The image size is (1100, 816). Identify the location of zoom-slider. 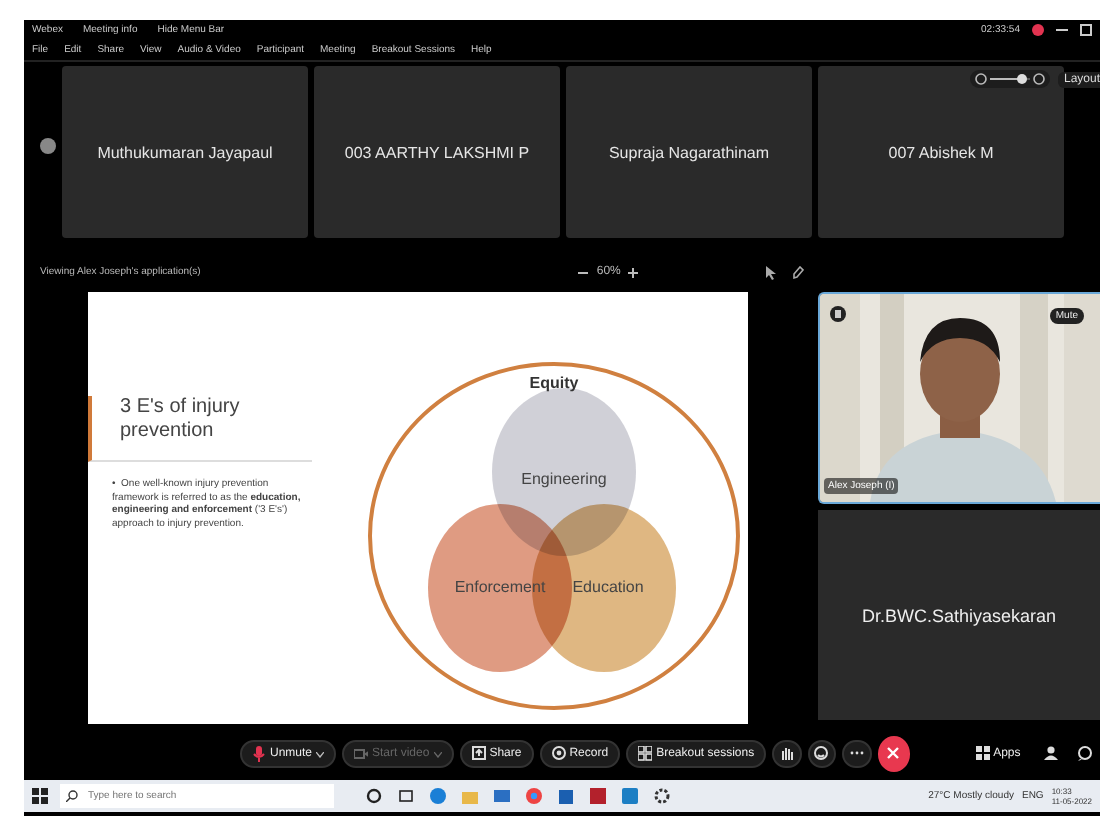
(1009, 79).